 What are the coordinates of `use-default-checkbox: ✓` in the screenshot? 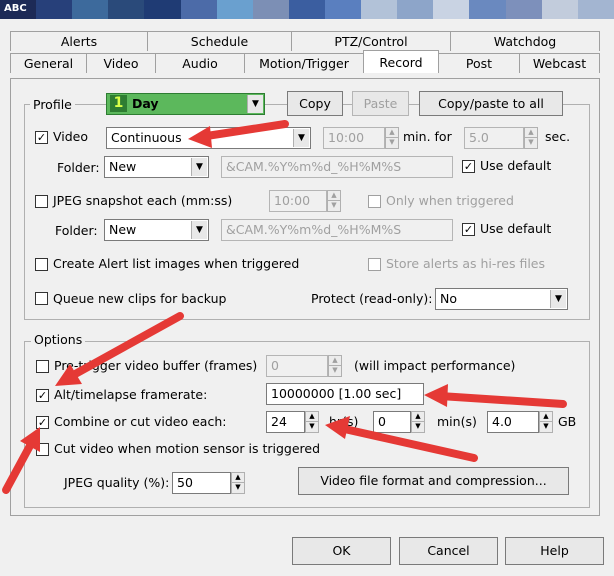 It's located at (468, 166).